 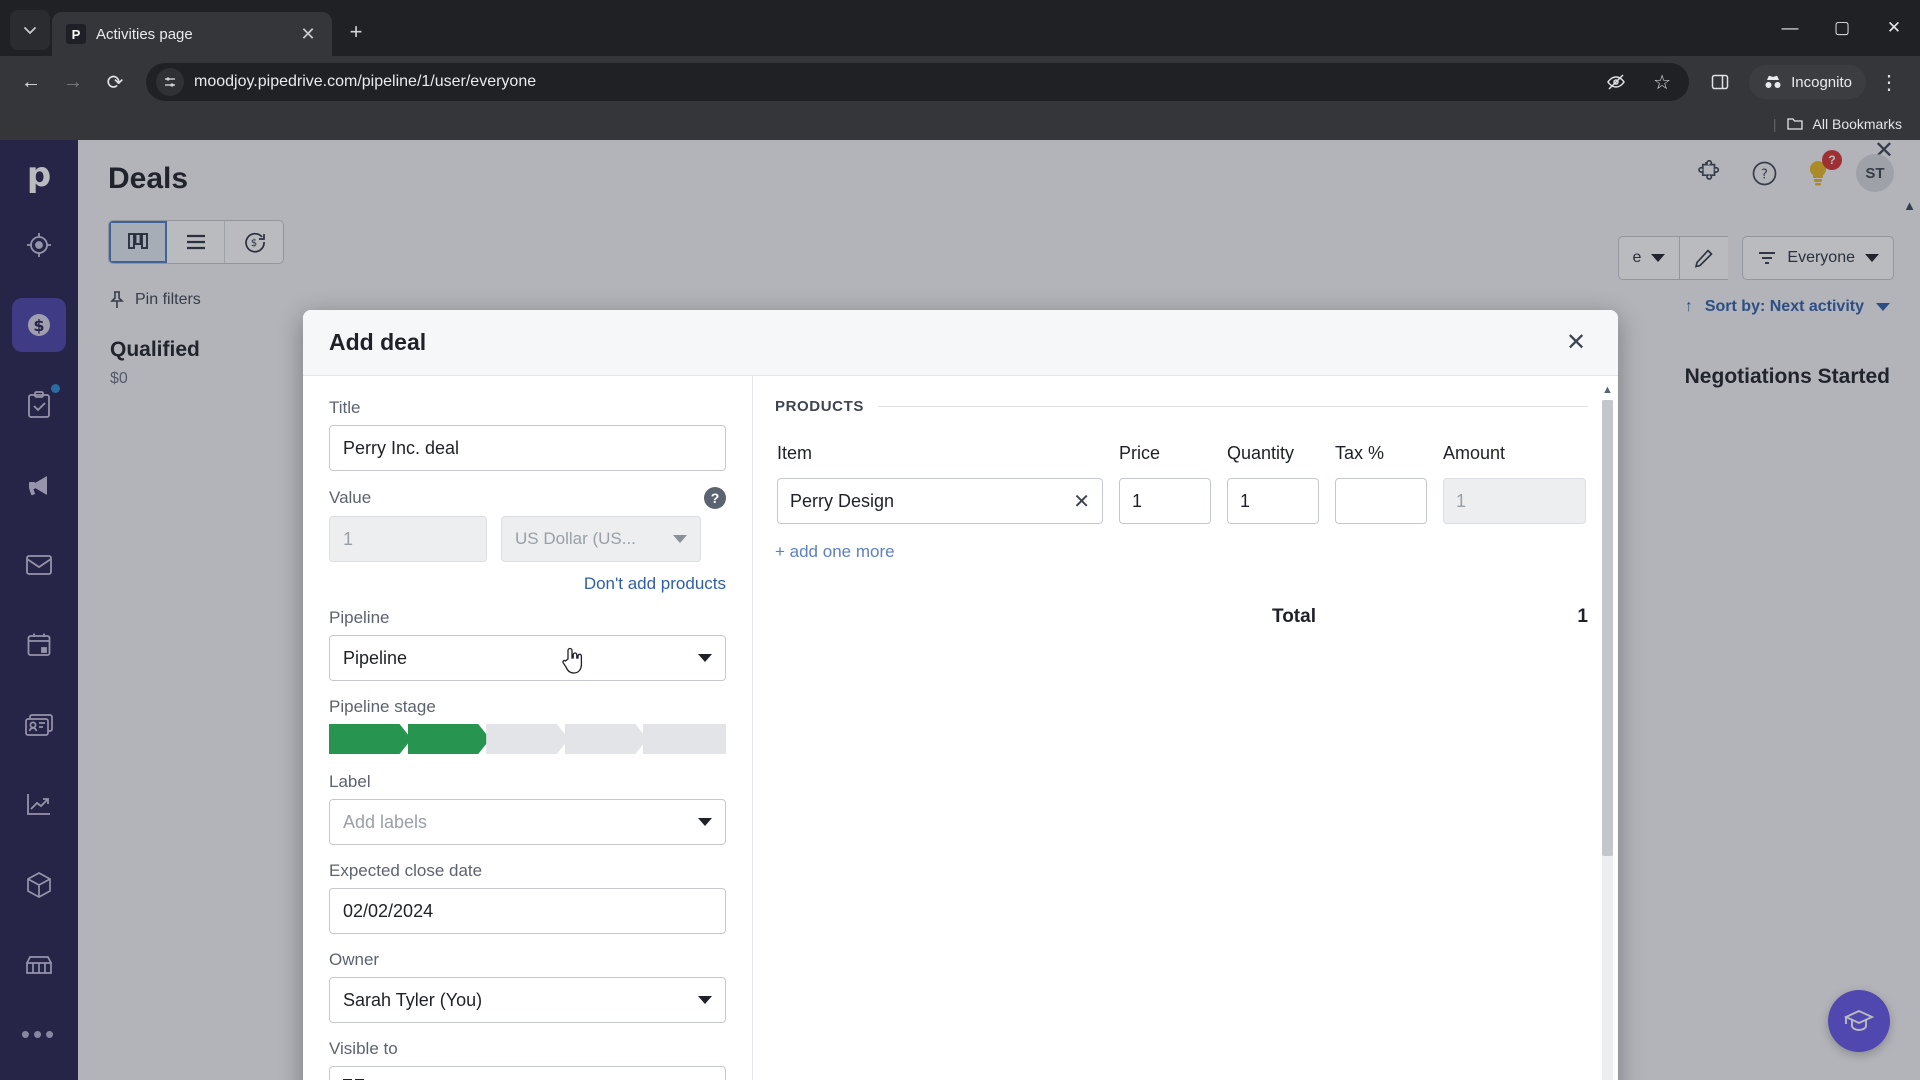 What do you see at coordinates (413, 999) in the screenshot?
I see `owner-value: Sarah Tyler (You)` at bounding box center [413, 999].